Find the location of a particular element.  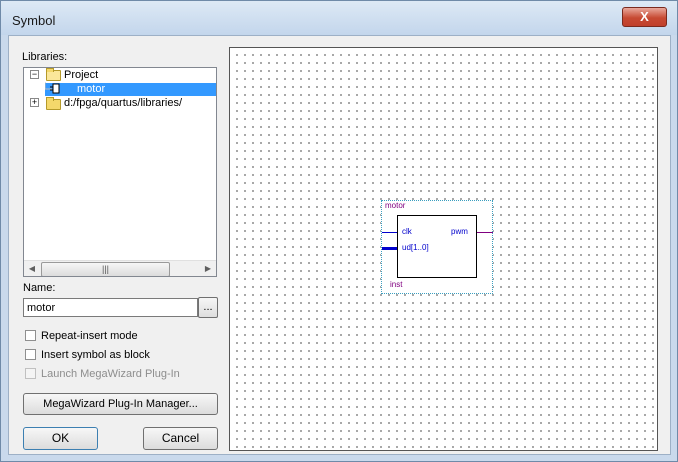

launch-megawizard-label: Launch MegaWizard Plug-In is located at coordinates (110, 374).